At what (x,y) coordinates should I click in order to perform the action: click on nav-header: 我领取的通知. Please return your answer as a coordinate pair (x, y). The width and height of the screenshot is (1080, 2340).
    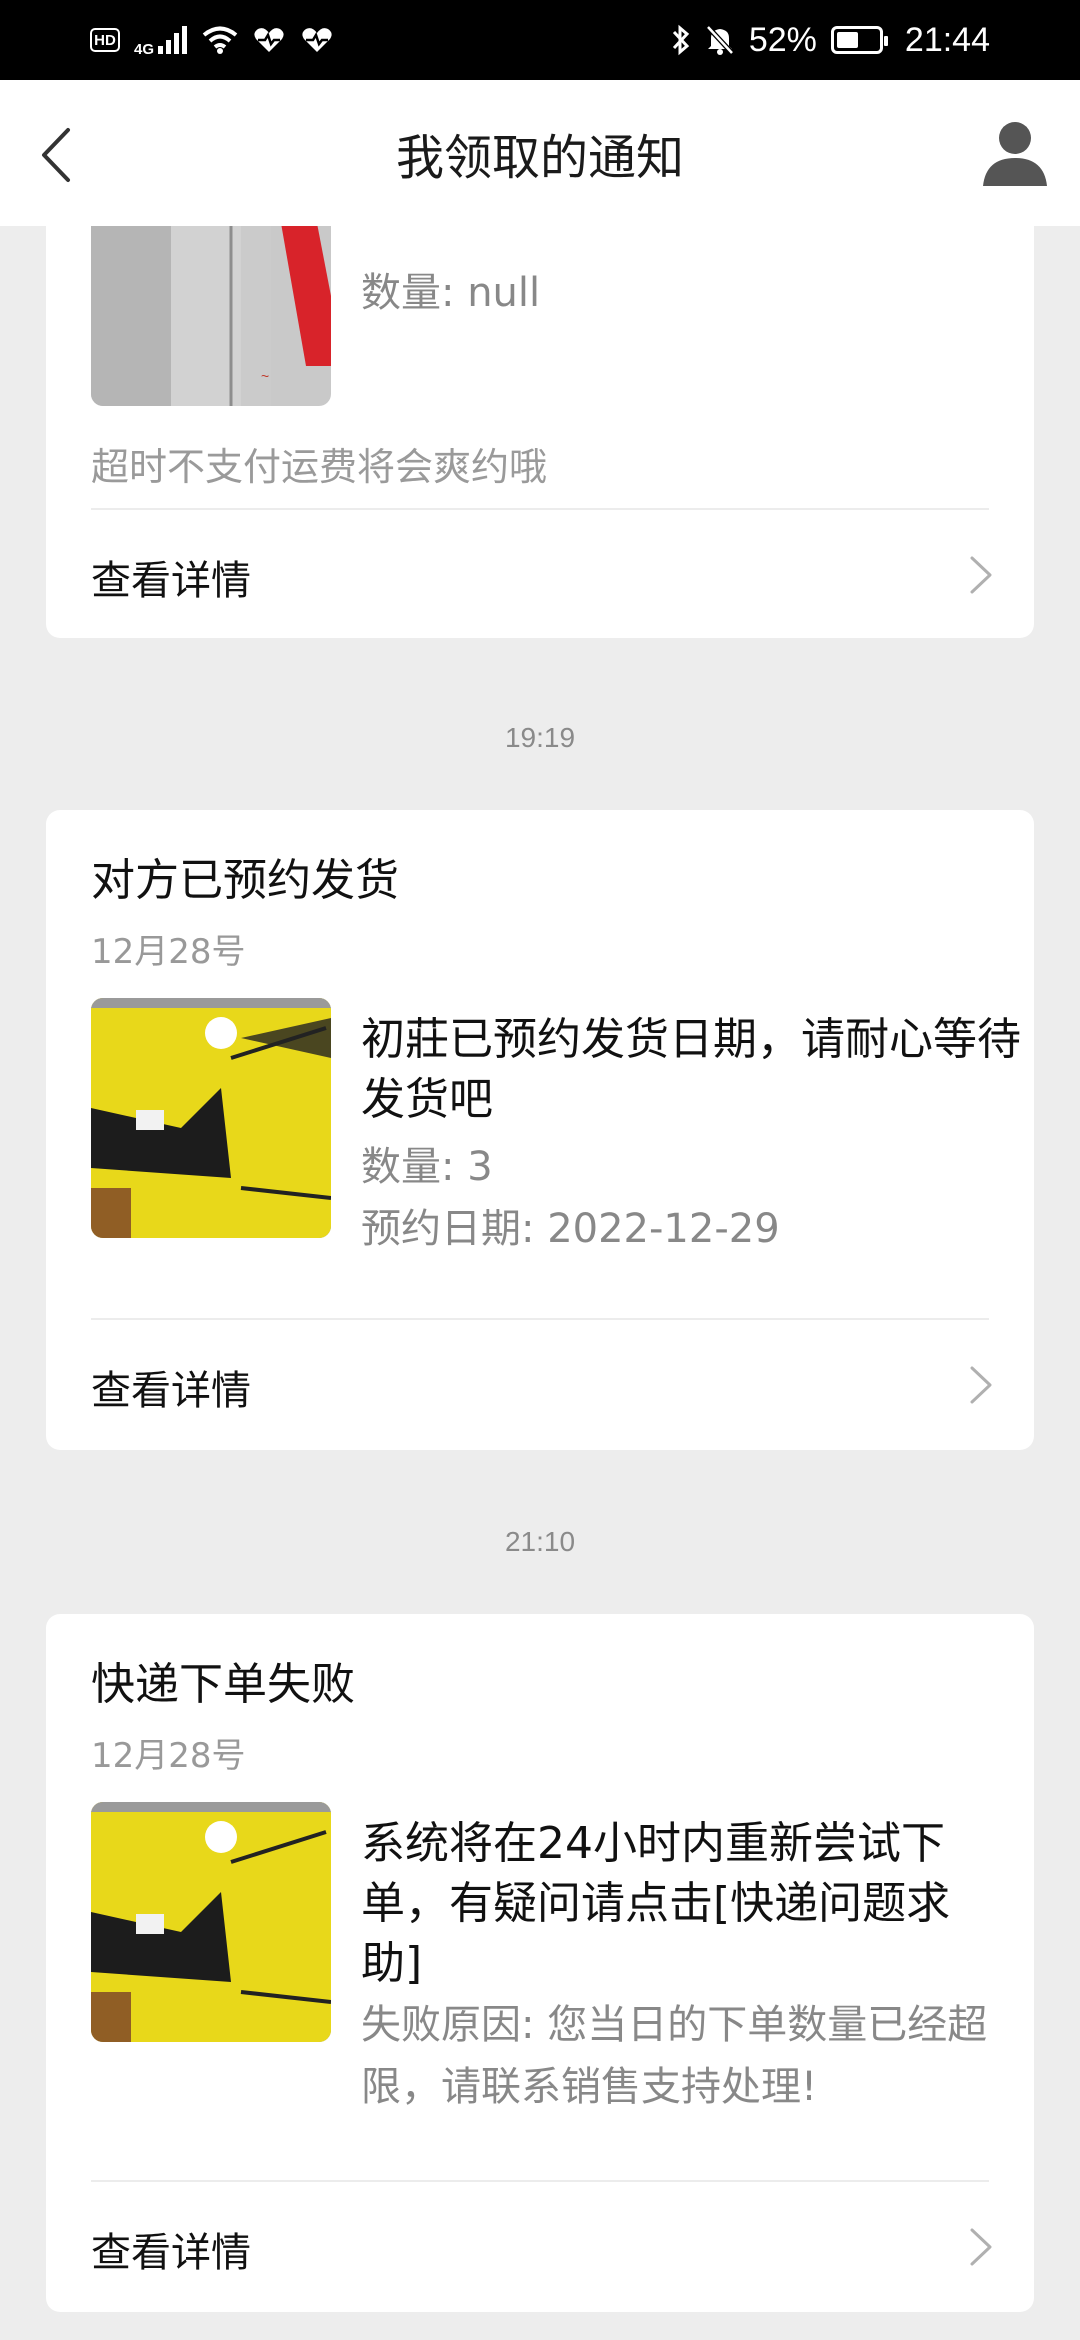
    Looking at the image, I should click on (540, 153).